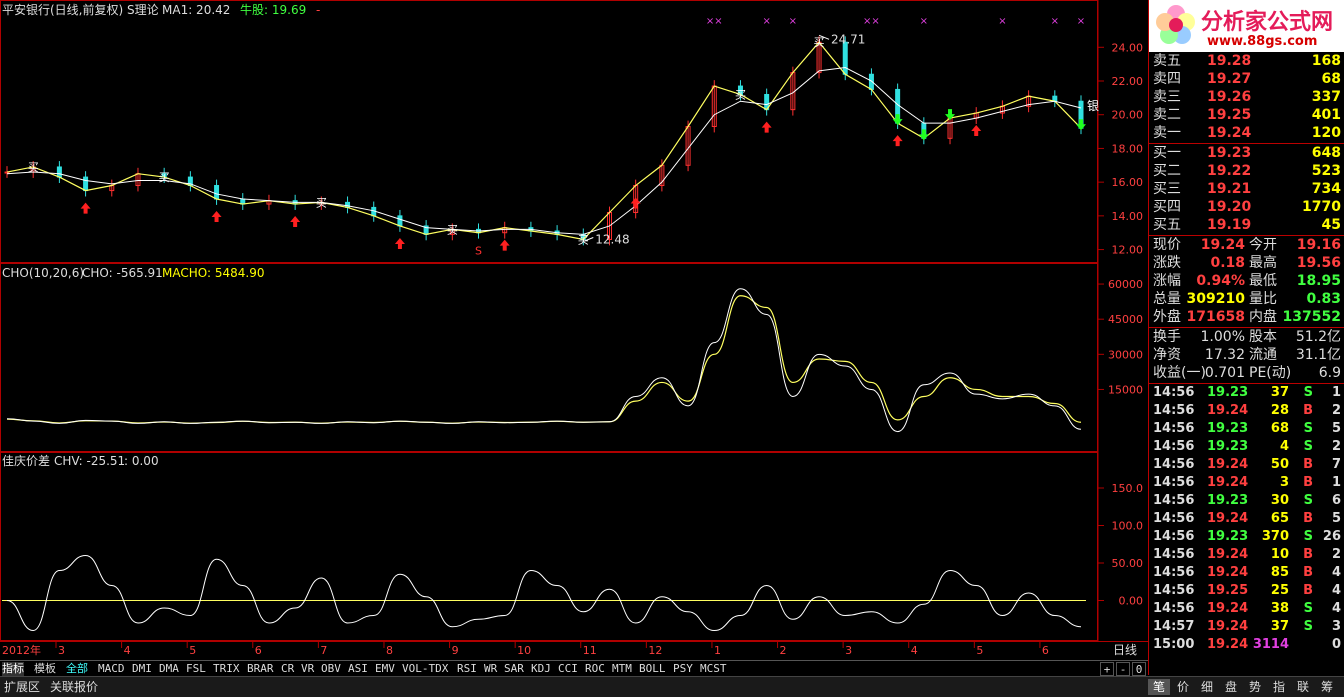 The width and height of the screenshot is (1344, 697). Describe the element at coordinates (1207, 687) in the screenshot. I see `panel-tab-2: 细` at that location.